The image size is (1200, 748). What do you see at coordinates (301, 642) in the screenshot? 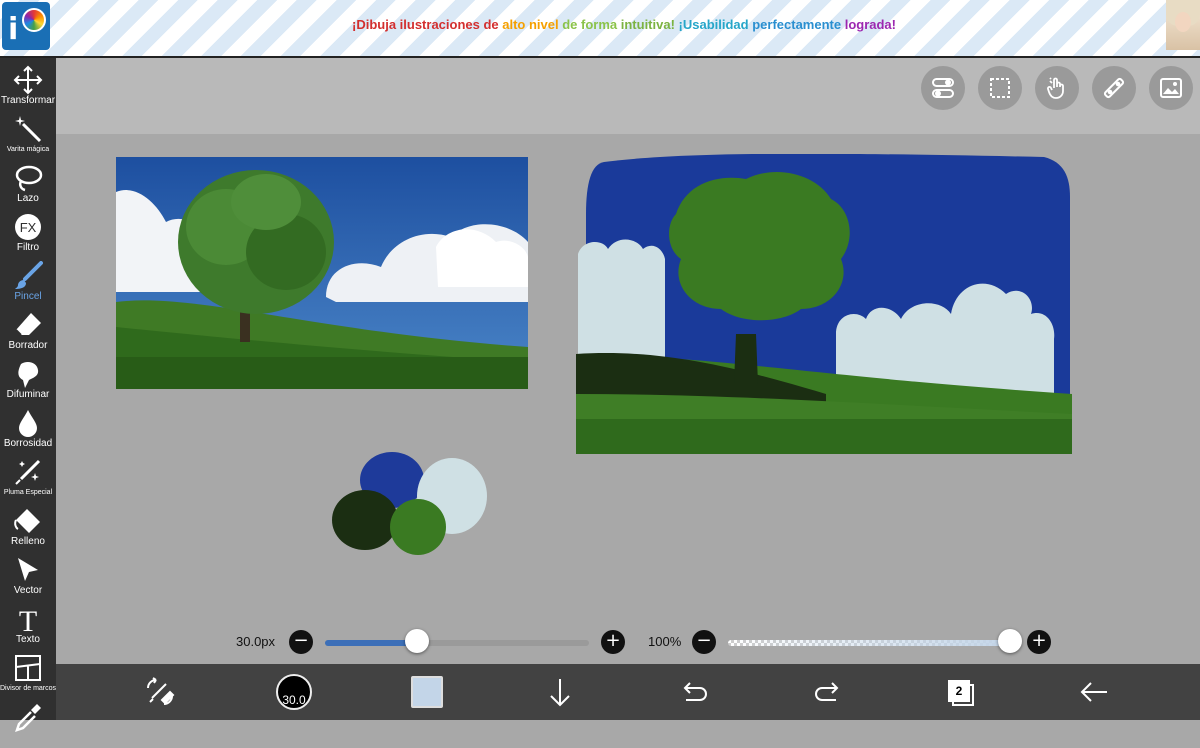
I see `brush-size-minus-button: −` at bounding box center [301, 642].